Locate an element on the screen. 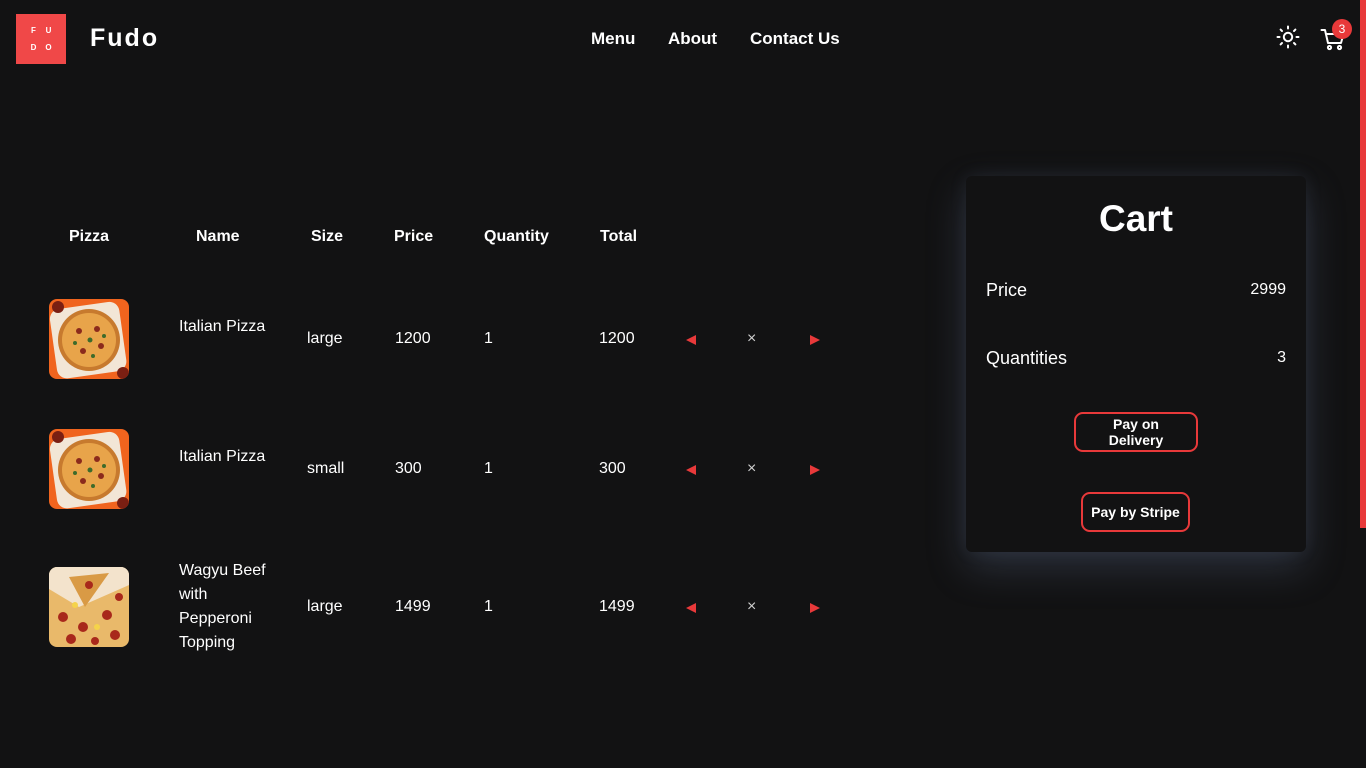 This screenshot has width=1366, height=768. sun-icon is located at coordinates (1288, 37).